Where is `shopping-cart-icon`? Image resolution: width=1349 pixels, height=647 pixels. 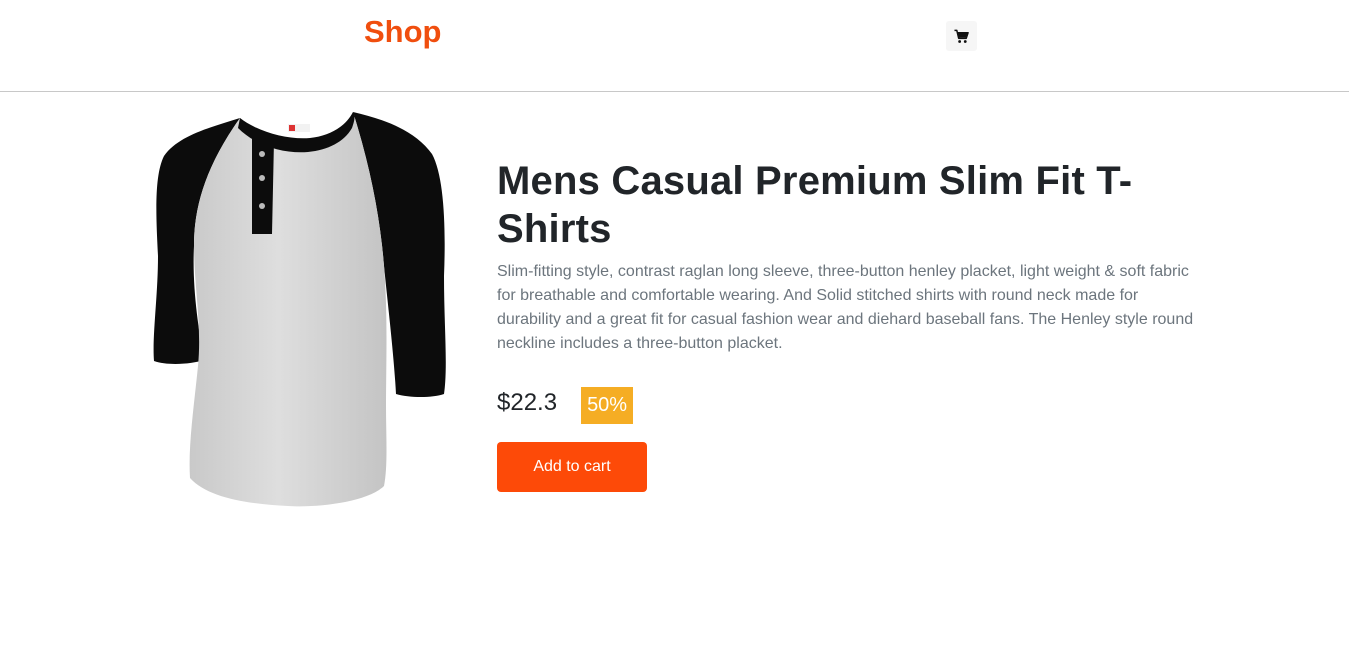 shopping-cart-icon is located at coordinates (961, 36).